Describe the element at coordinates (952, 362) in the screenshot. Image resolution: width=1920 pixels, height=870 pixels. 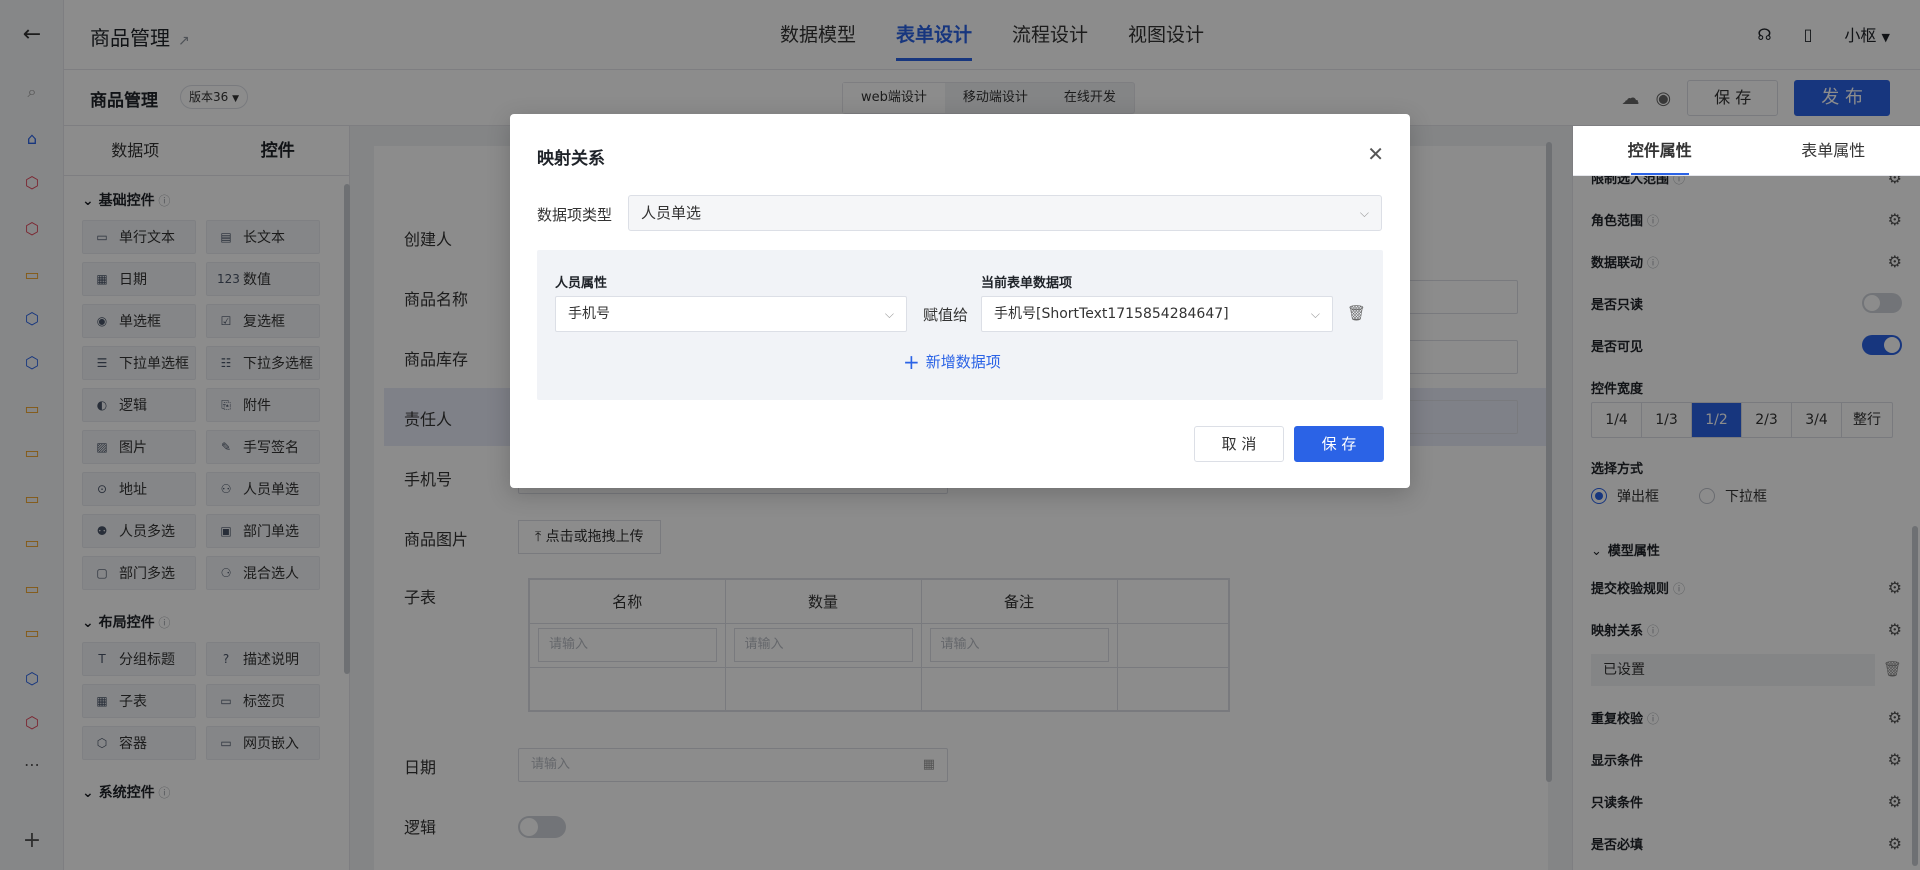
I see `add-mapping-button: + 新增数据项` at that location.